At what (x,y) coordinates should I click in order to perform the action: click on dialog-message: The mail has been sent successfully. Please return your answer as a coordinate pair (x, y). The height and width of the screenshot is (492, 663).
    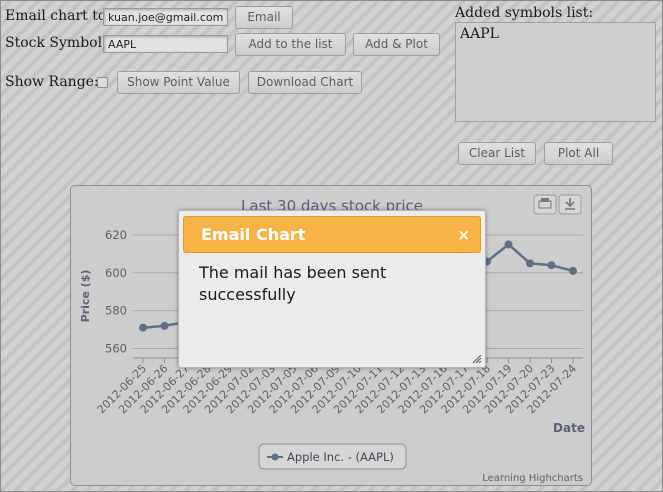
    Looking at the image, I should click on (293, 283).